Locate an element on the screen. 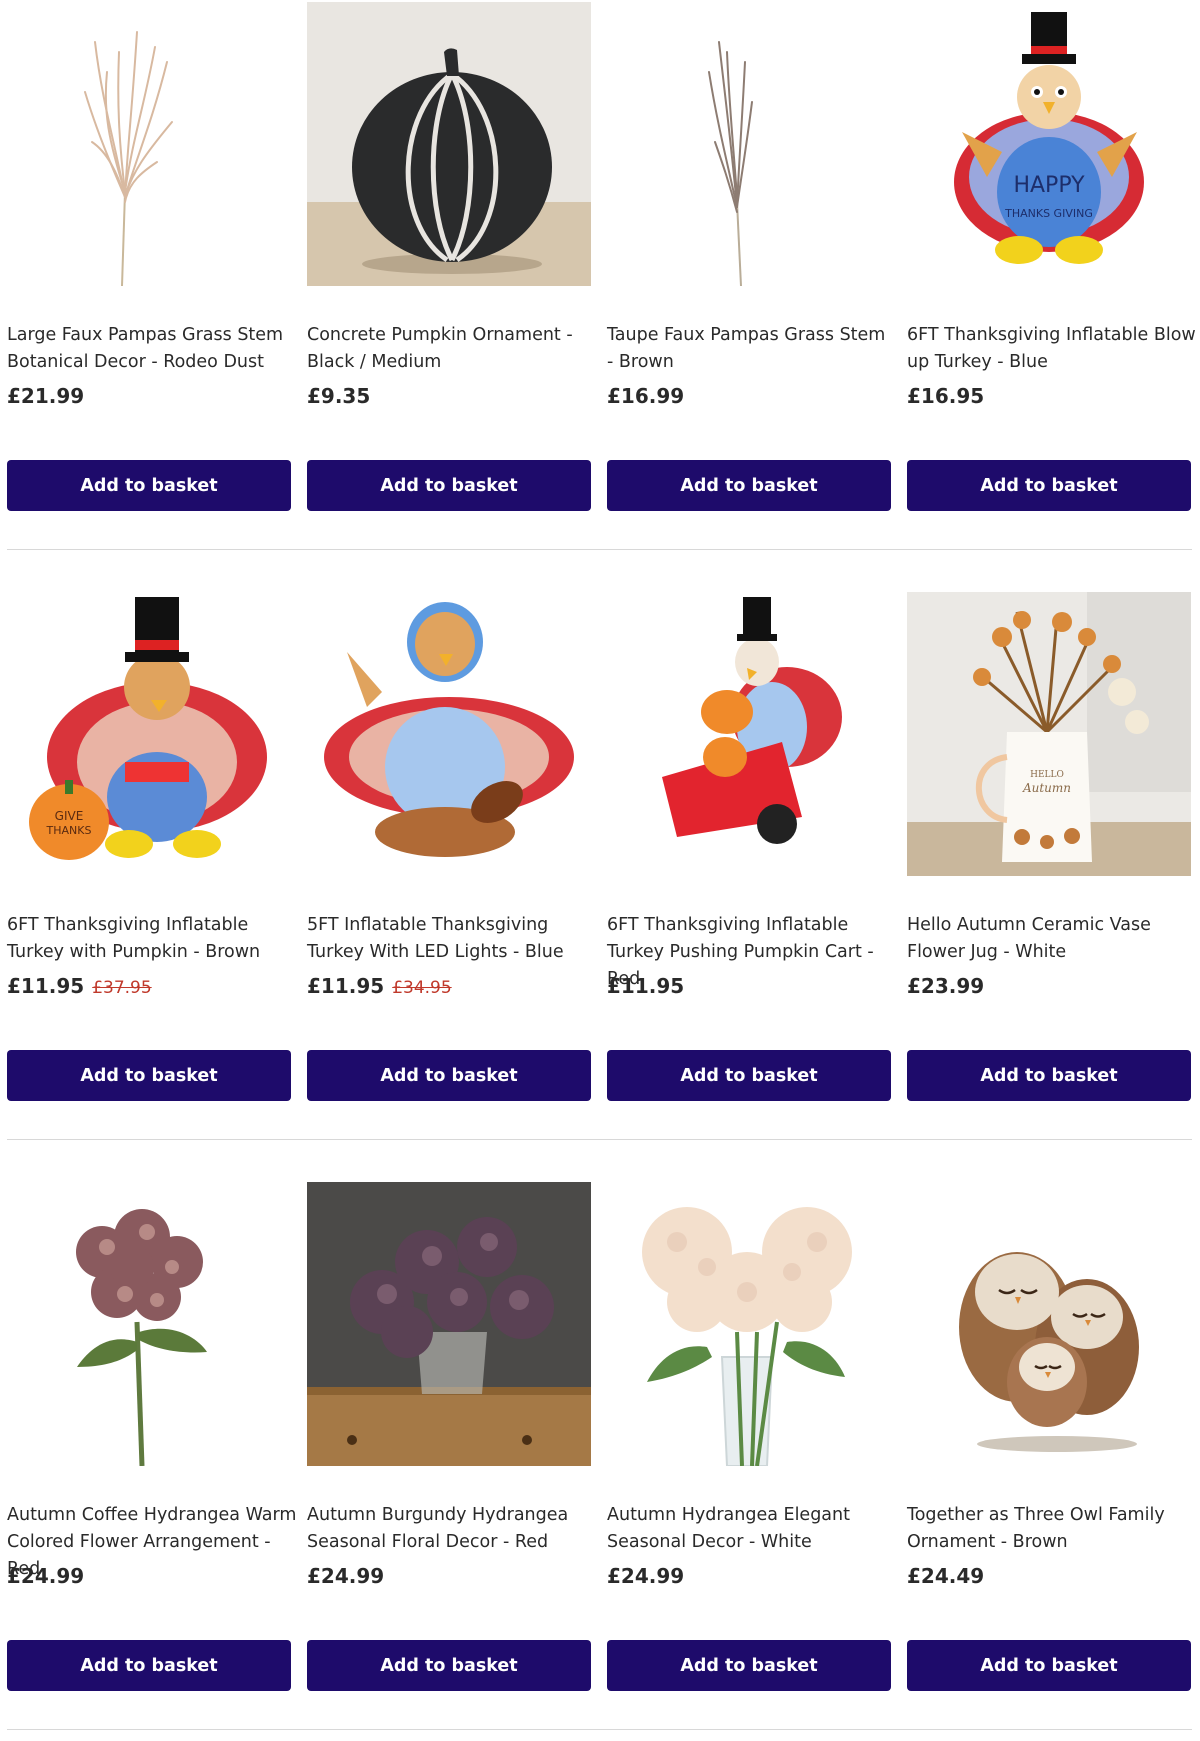  product-price-block: £21.99 is located at coordinates (45, 396).